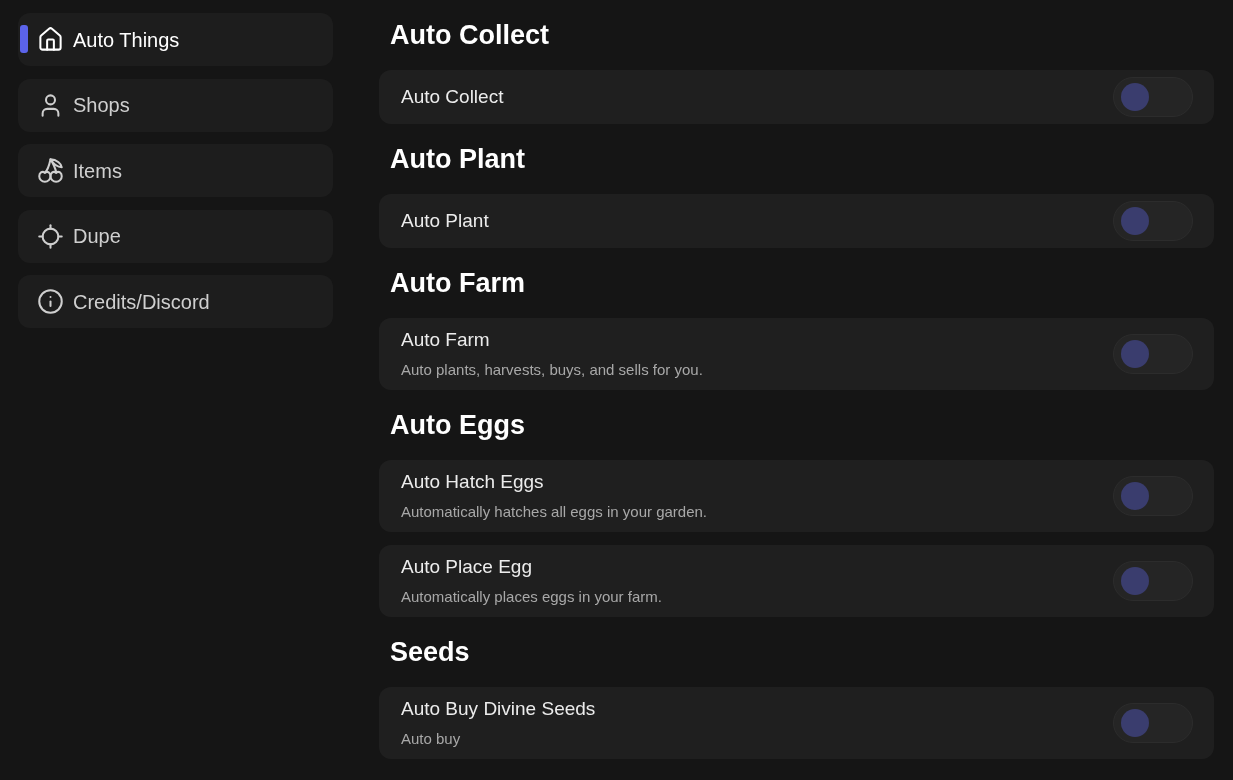 The height and width of the screenshot is (780, 1233). What do you see at coordinates (24, 39) in the screenshot?
I see `selection-indicator` at bounding box center [24, 39].